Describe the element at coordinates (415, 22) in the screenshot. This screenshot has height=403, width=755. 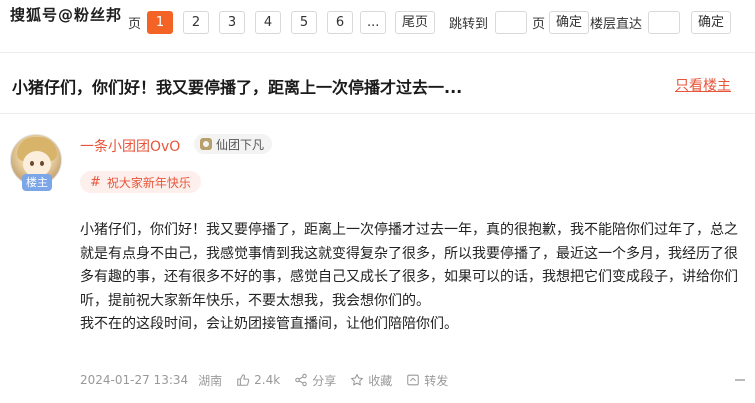
I see `last-page-button: 尾页` at that location.